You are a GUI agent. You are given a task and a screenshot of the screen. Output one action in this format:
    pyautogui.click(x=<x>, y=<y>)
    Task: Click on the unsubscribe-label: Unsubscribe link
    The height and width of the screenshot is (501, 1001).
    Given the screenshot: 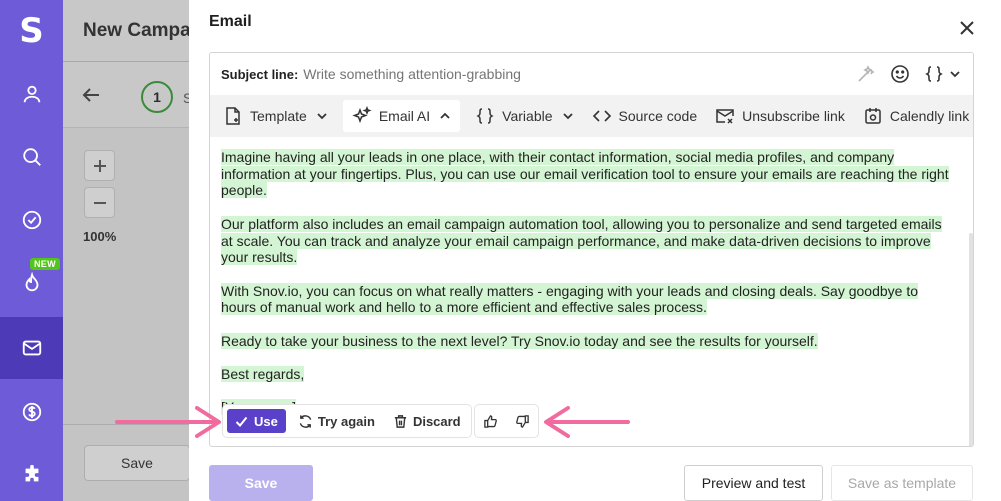 What is the action you would take?
    pyautogui.click(x=793, y=116)
    